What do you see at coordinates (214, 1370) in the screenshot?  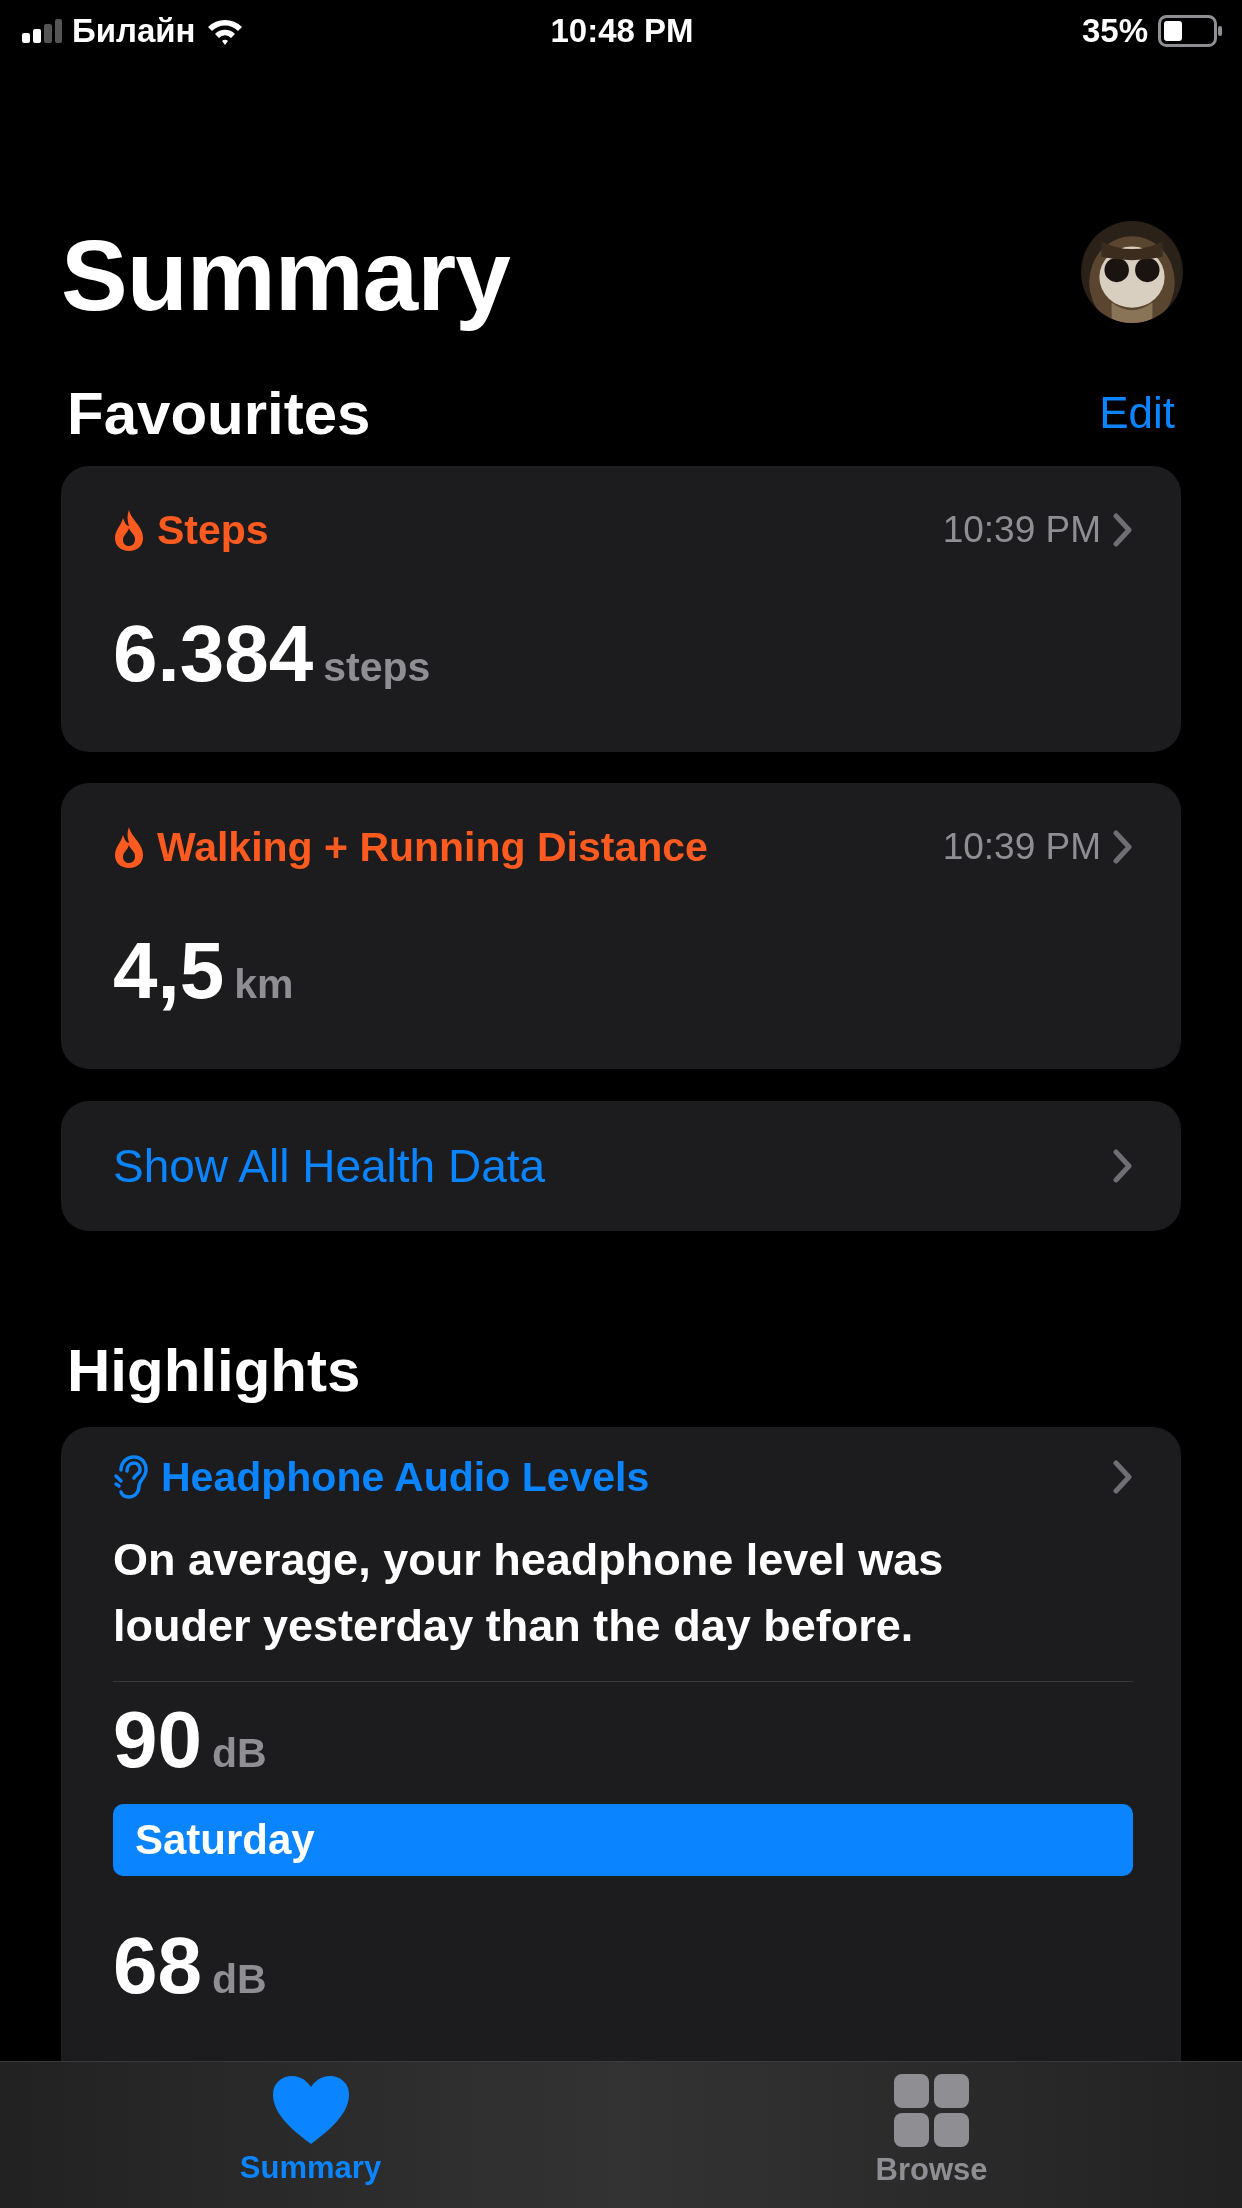 I see `section-heading: Highlights` at bounding box center [214, 1370].